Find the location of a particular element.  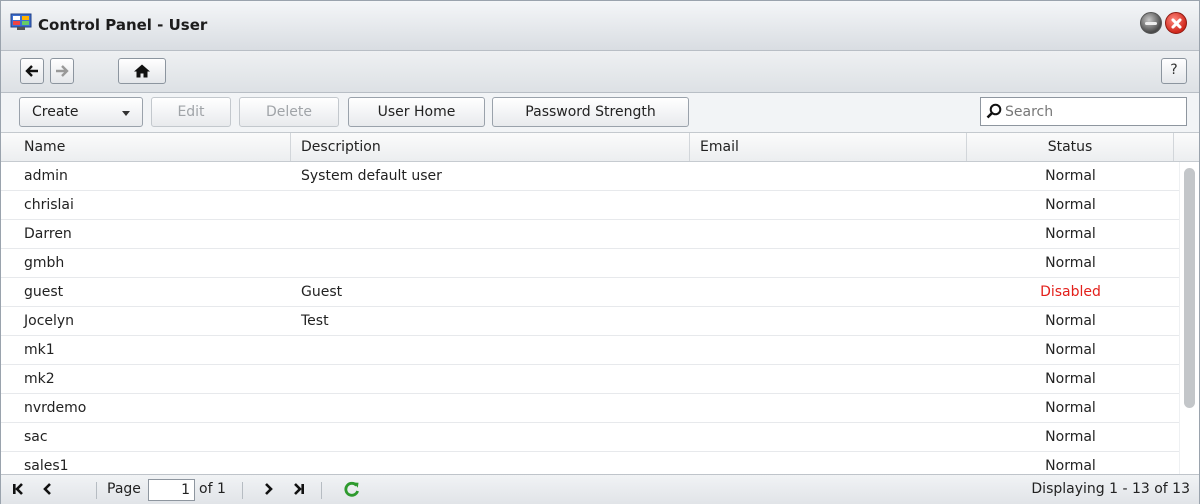

back-button is located at coordinates (32, 71).